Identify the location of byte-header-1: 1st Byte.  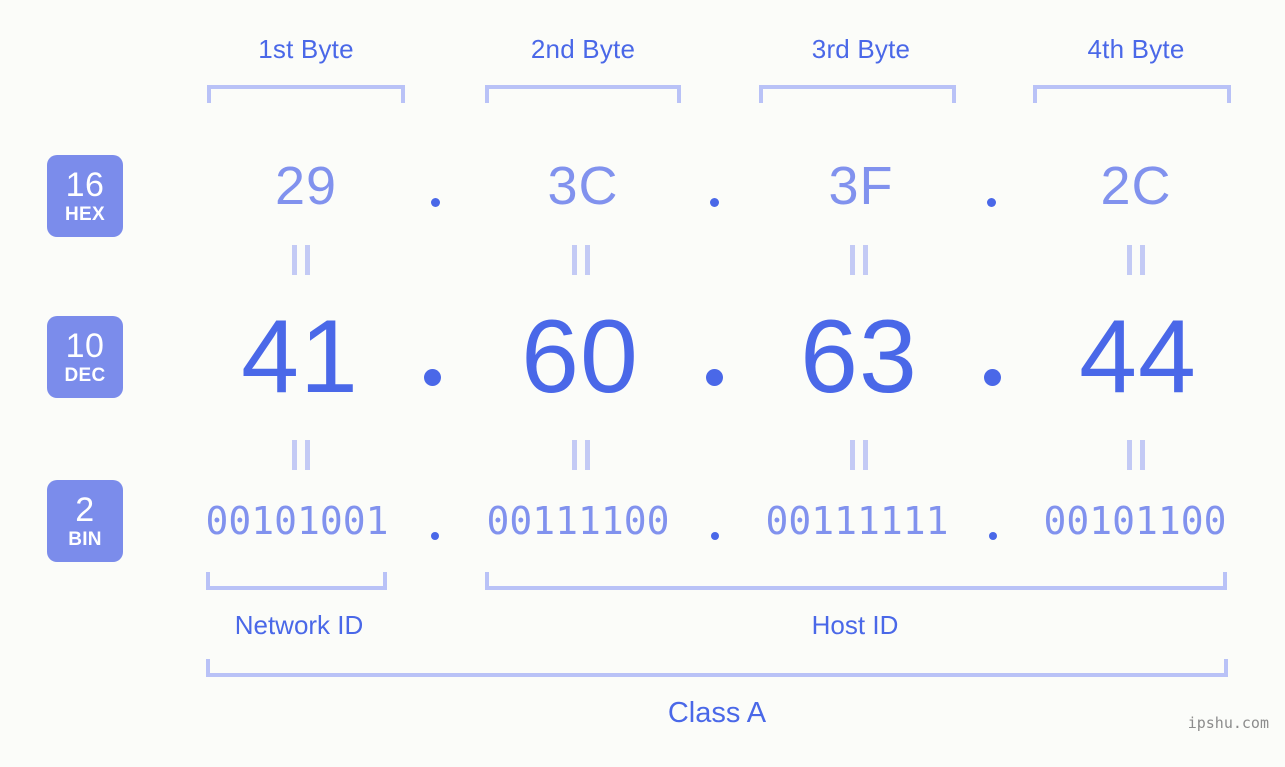
(306, 49).